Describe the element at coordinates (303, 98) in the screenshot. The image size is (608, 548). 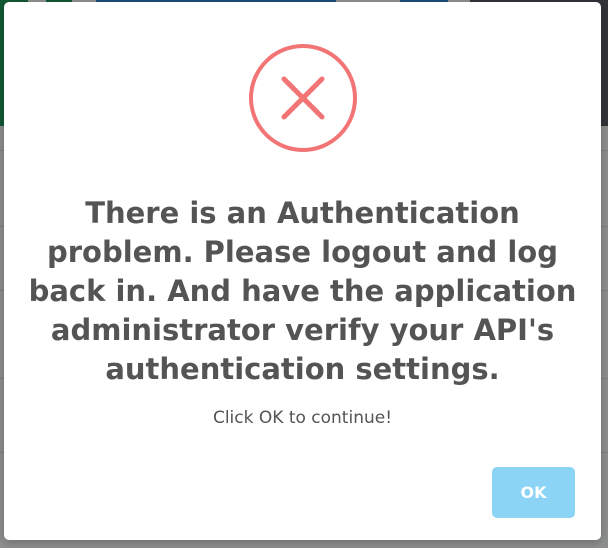
I see `error-x-icon` at that location.